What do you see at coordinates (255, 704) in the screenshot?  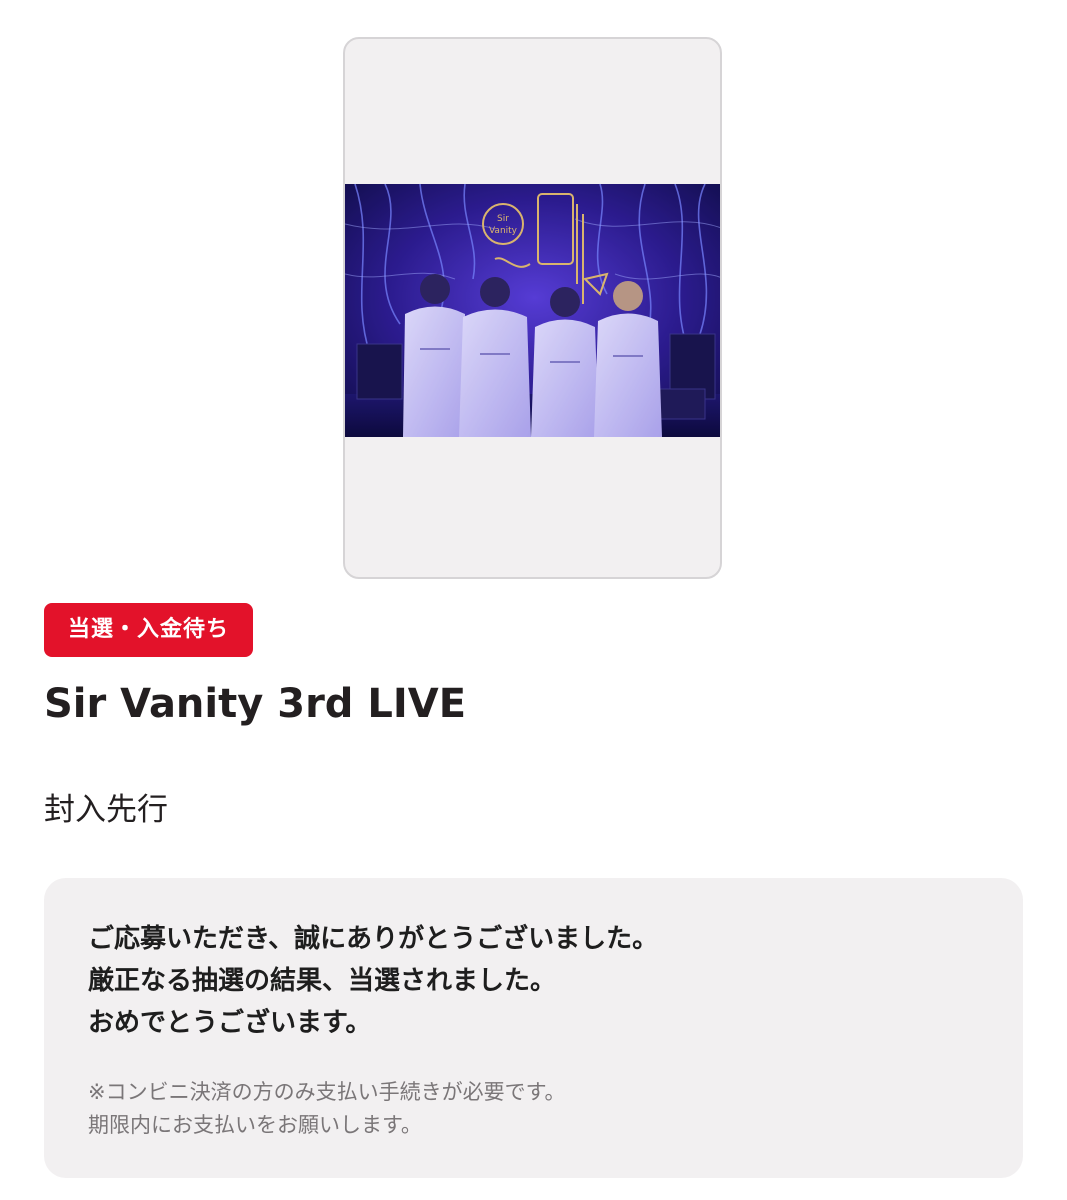 I see `event-title: Sir Vanity 3rd LIVE` at bounding box center [255, 704].